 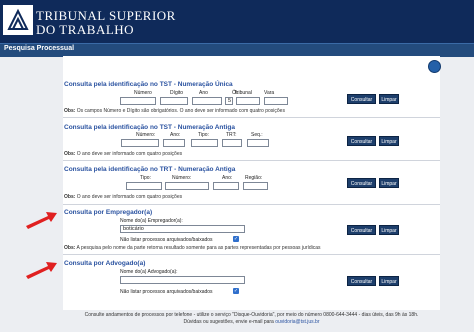 I want to click on archived-checkbox-advogado: ✓, so click(x=236, y=291).